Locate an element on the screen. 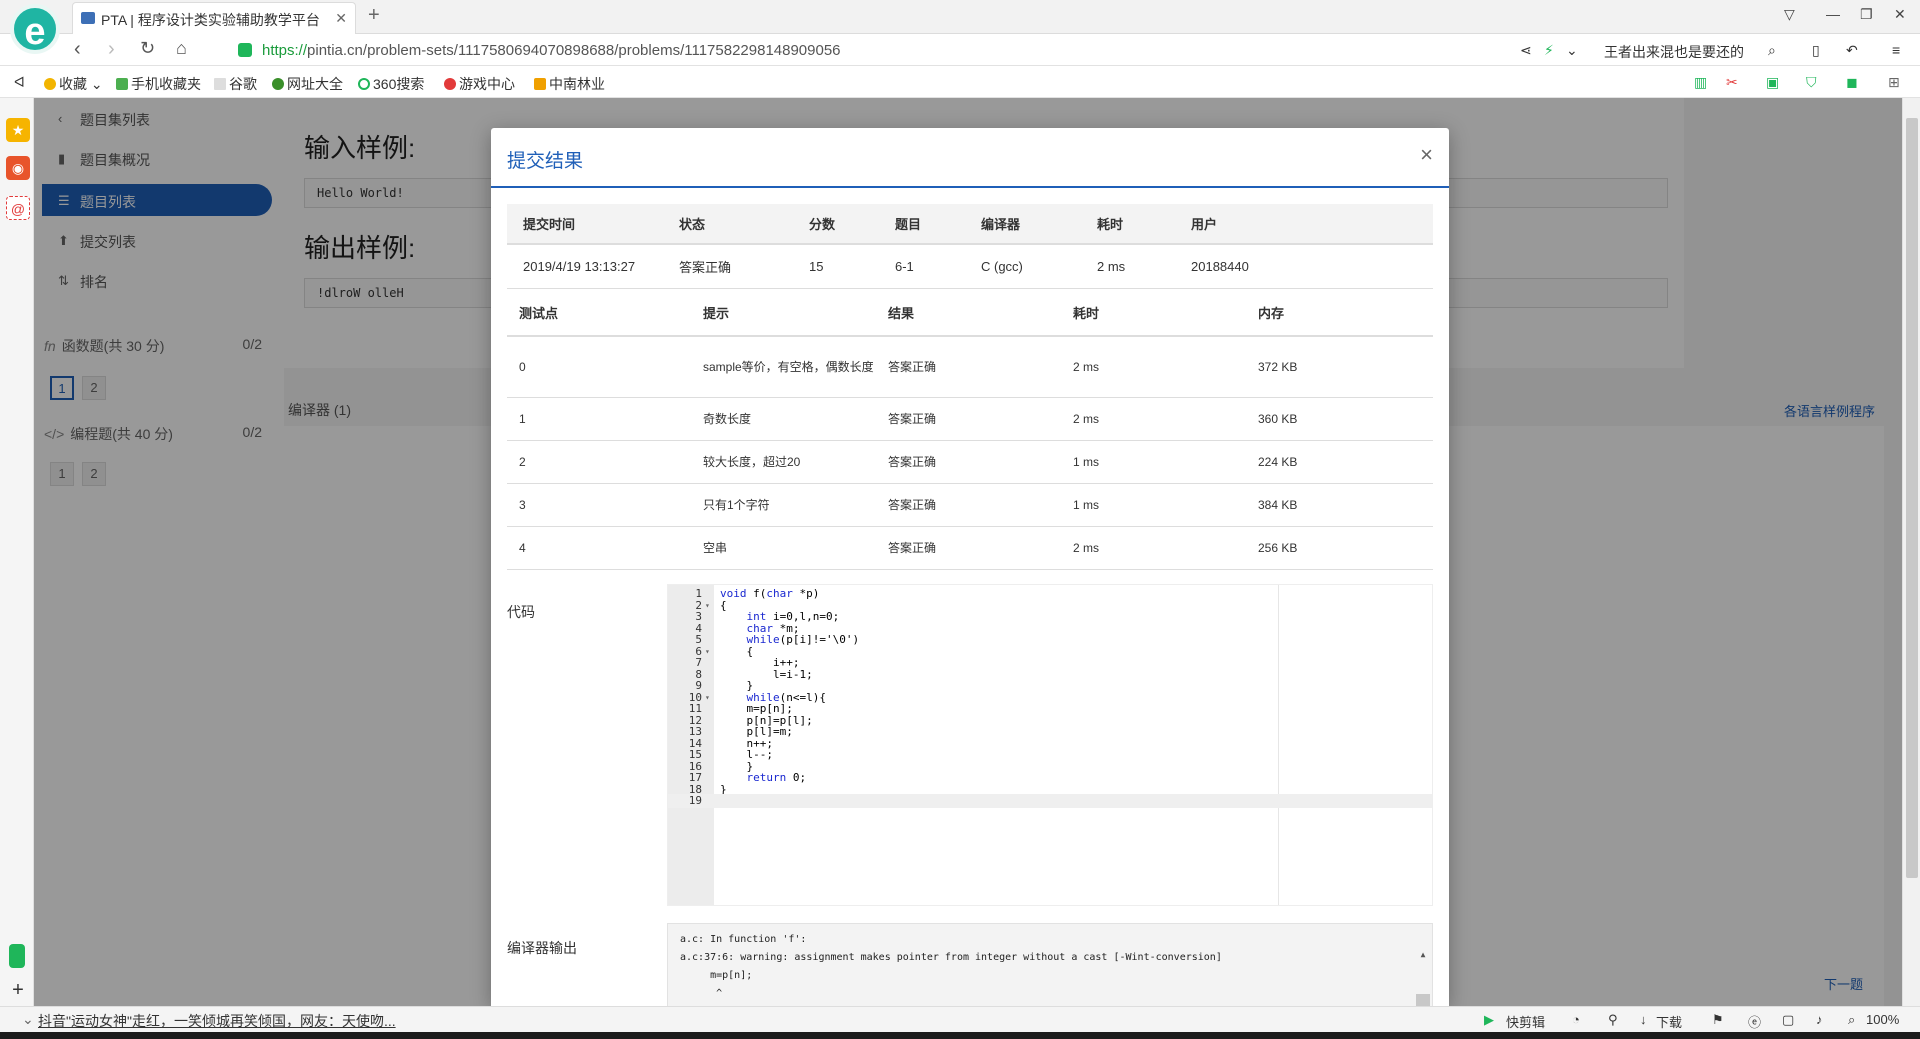 The image size is (1920, 1039). close-icon: × is located at coordinates (1426, 155).